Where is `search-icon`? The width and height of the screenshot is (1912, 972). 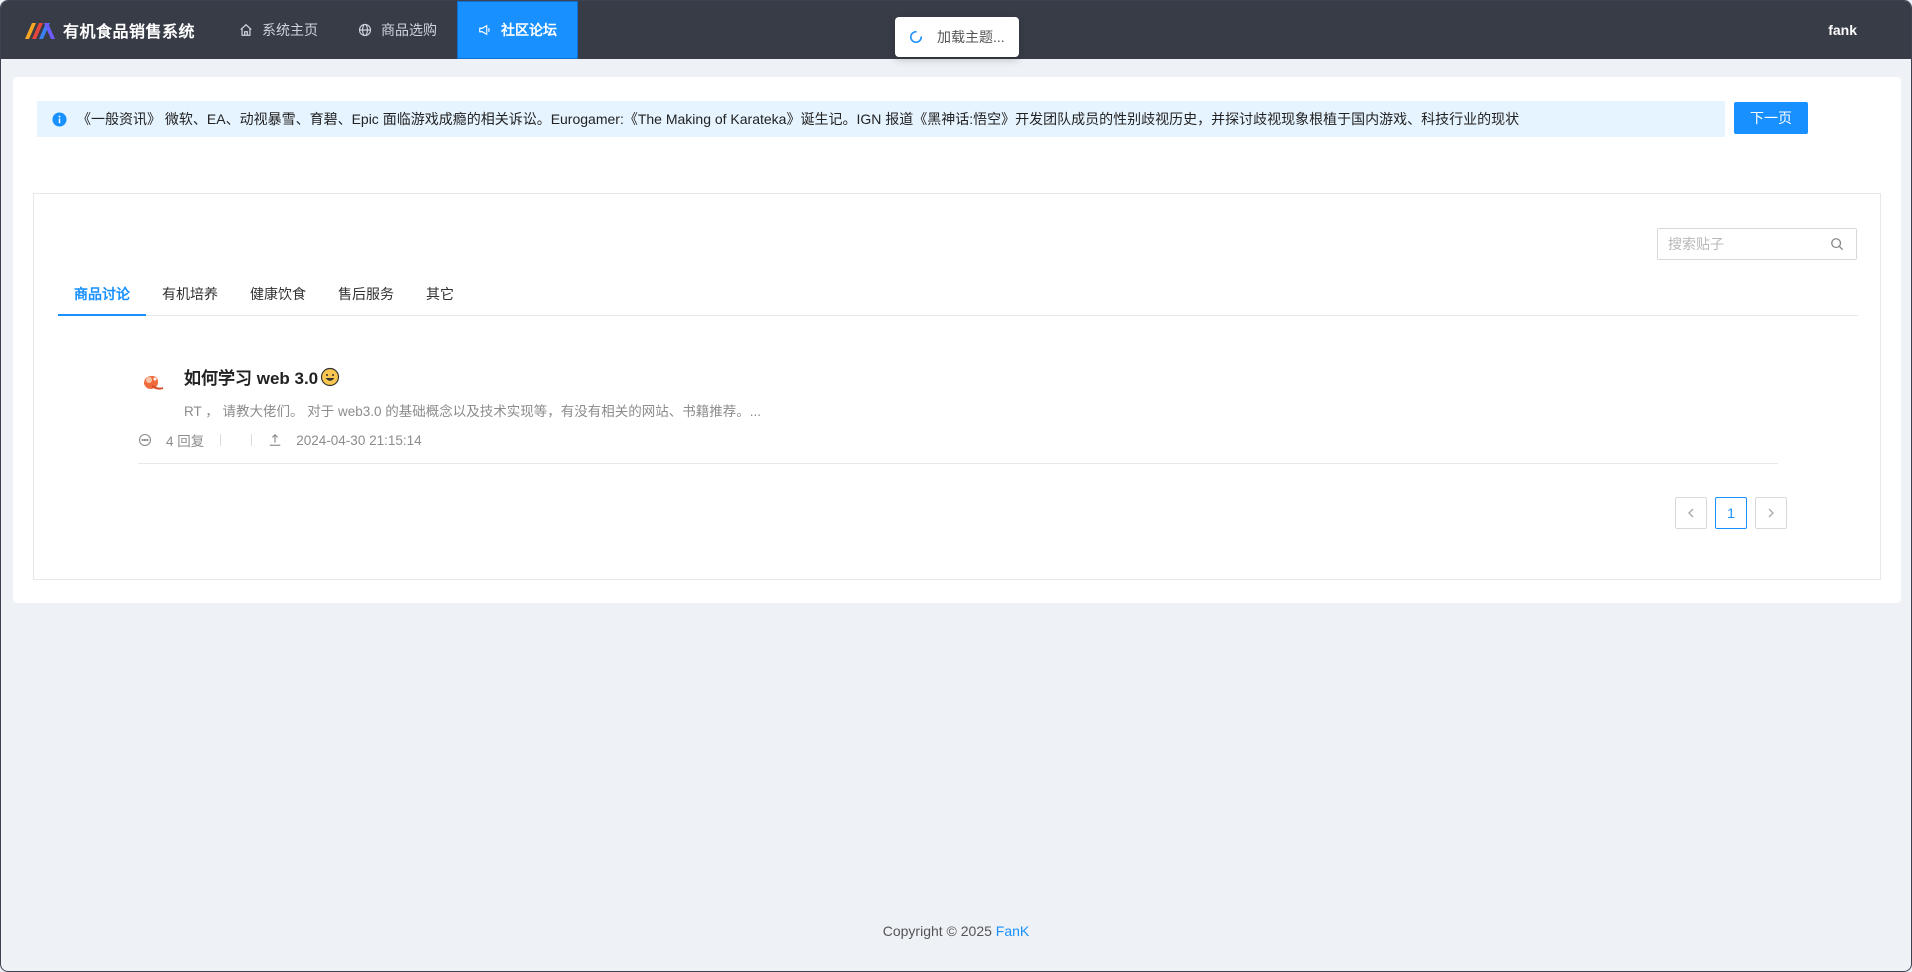 search-icon is located at coordinates (1837, 244).